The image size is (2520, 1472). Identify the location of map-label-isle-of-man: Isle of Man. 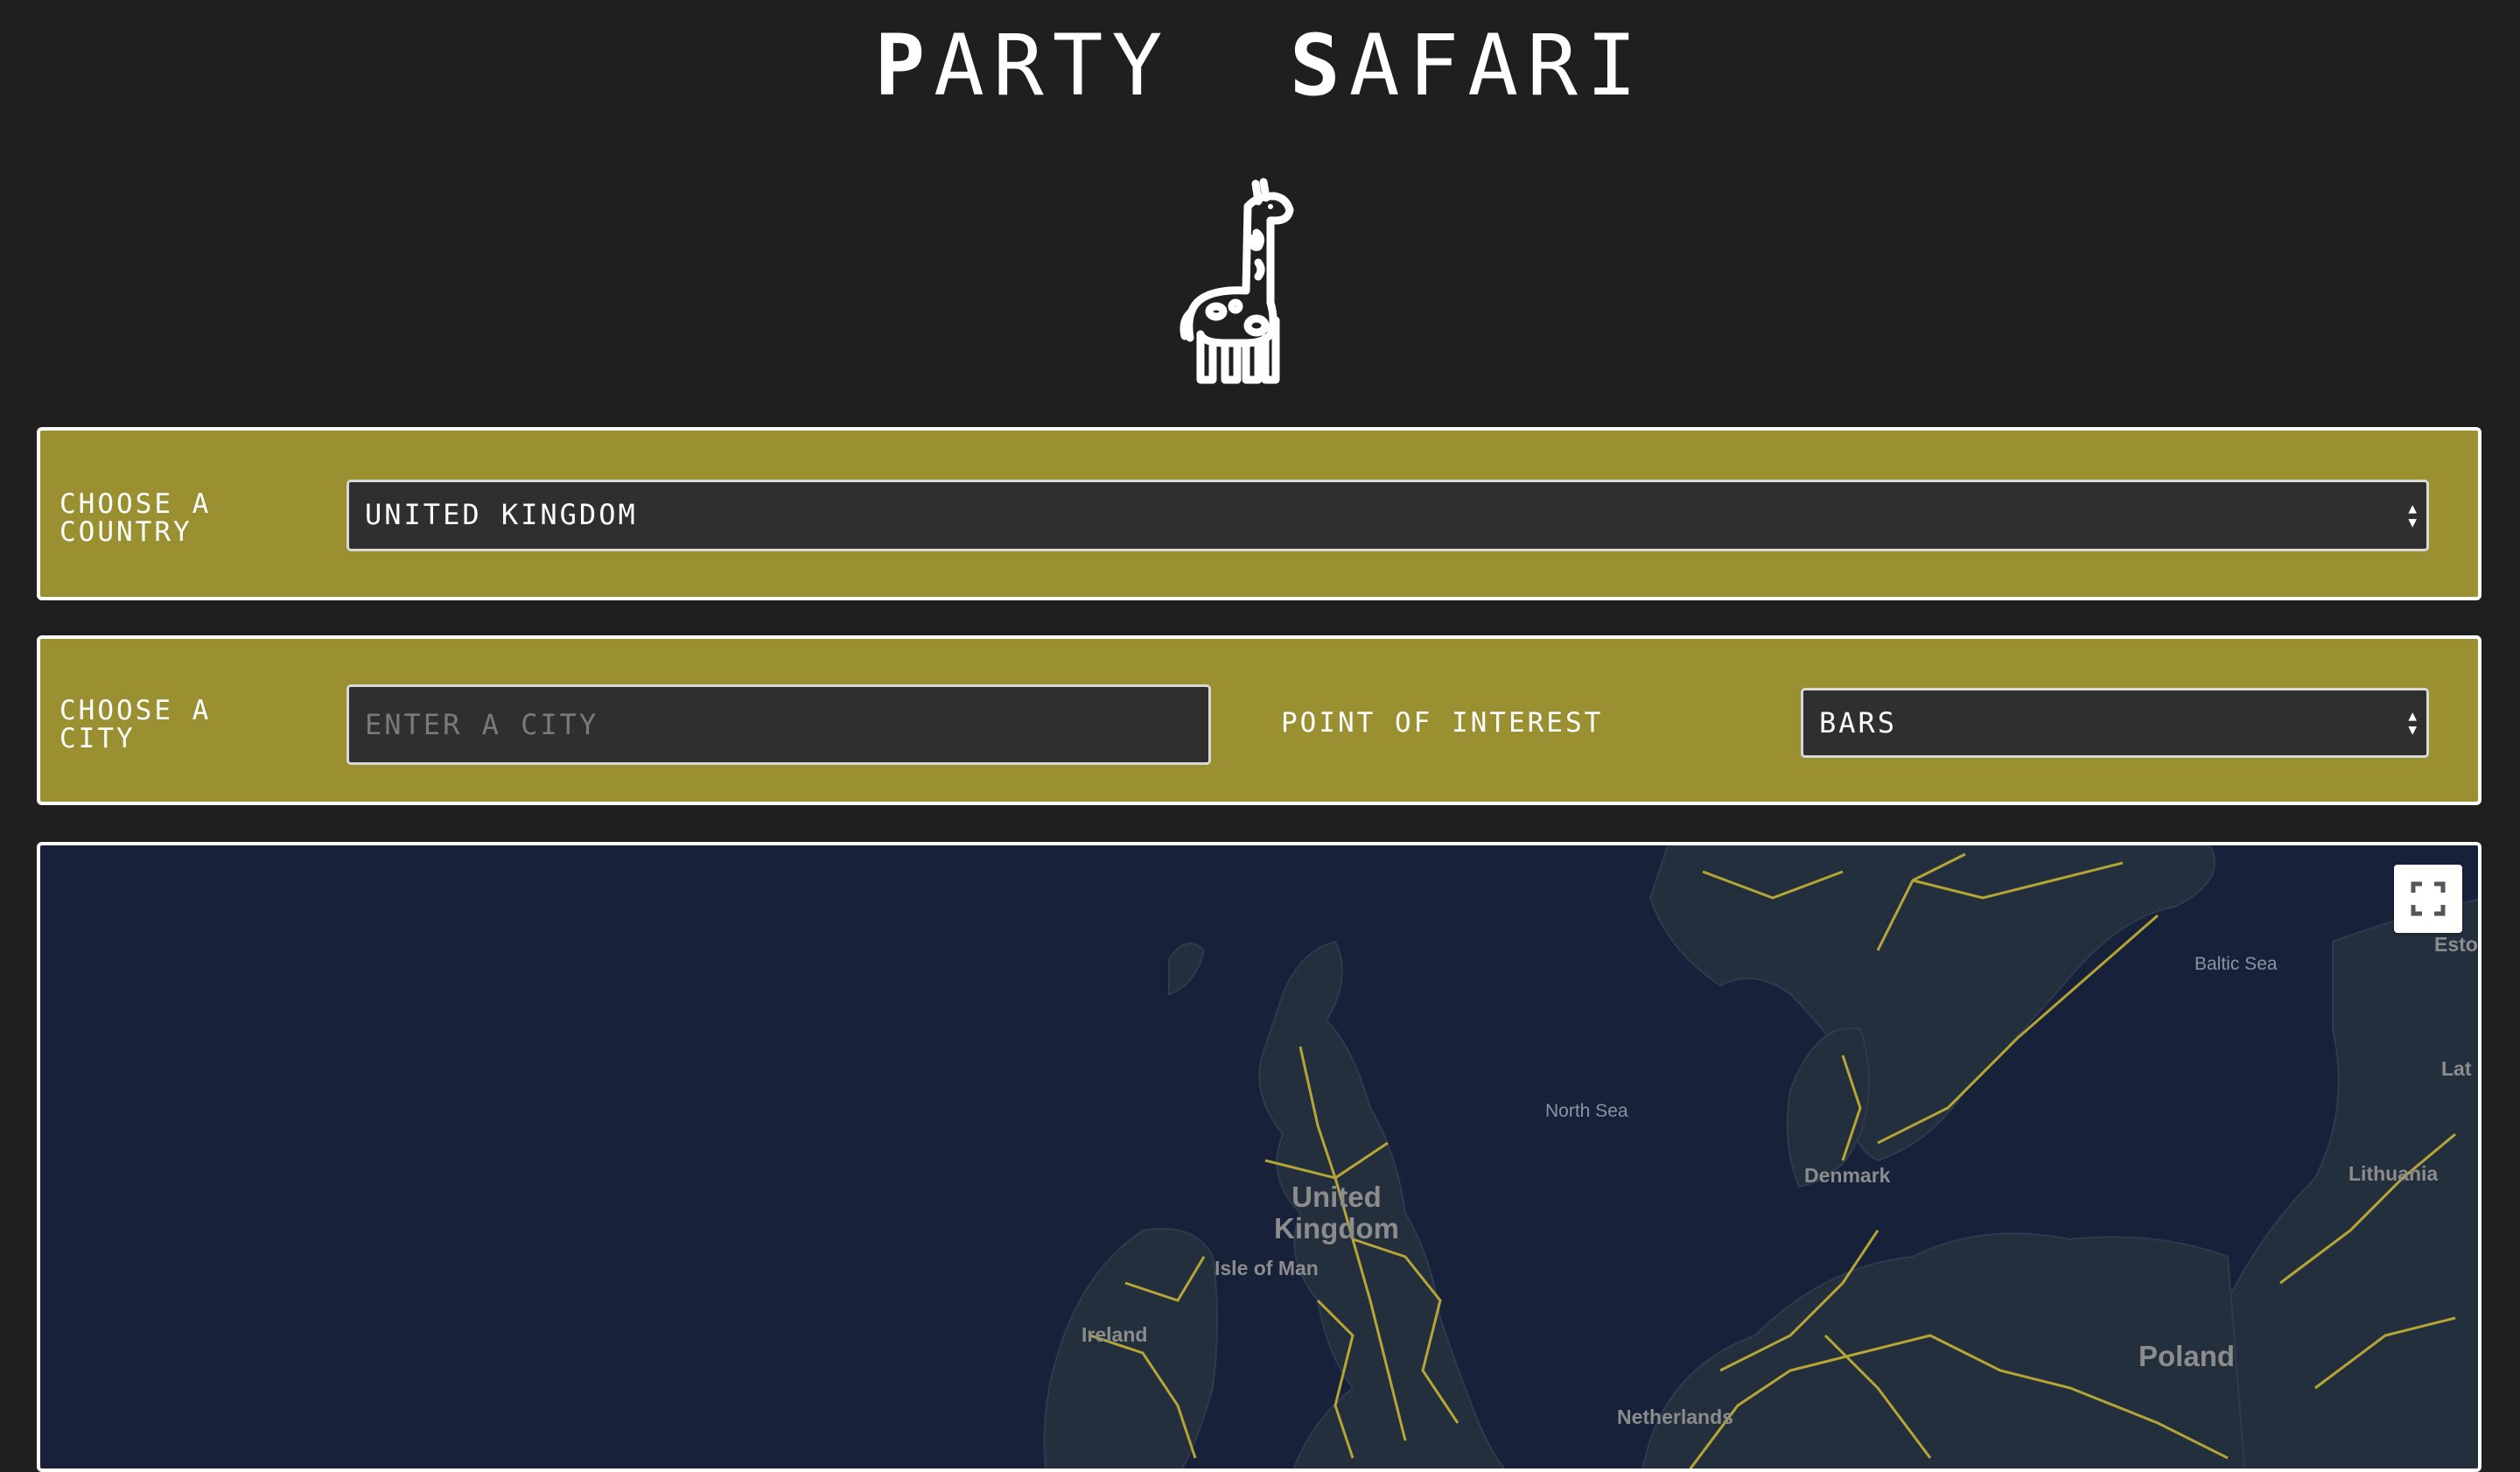
(1266, 1268).